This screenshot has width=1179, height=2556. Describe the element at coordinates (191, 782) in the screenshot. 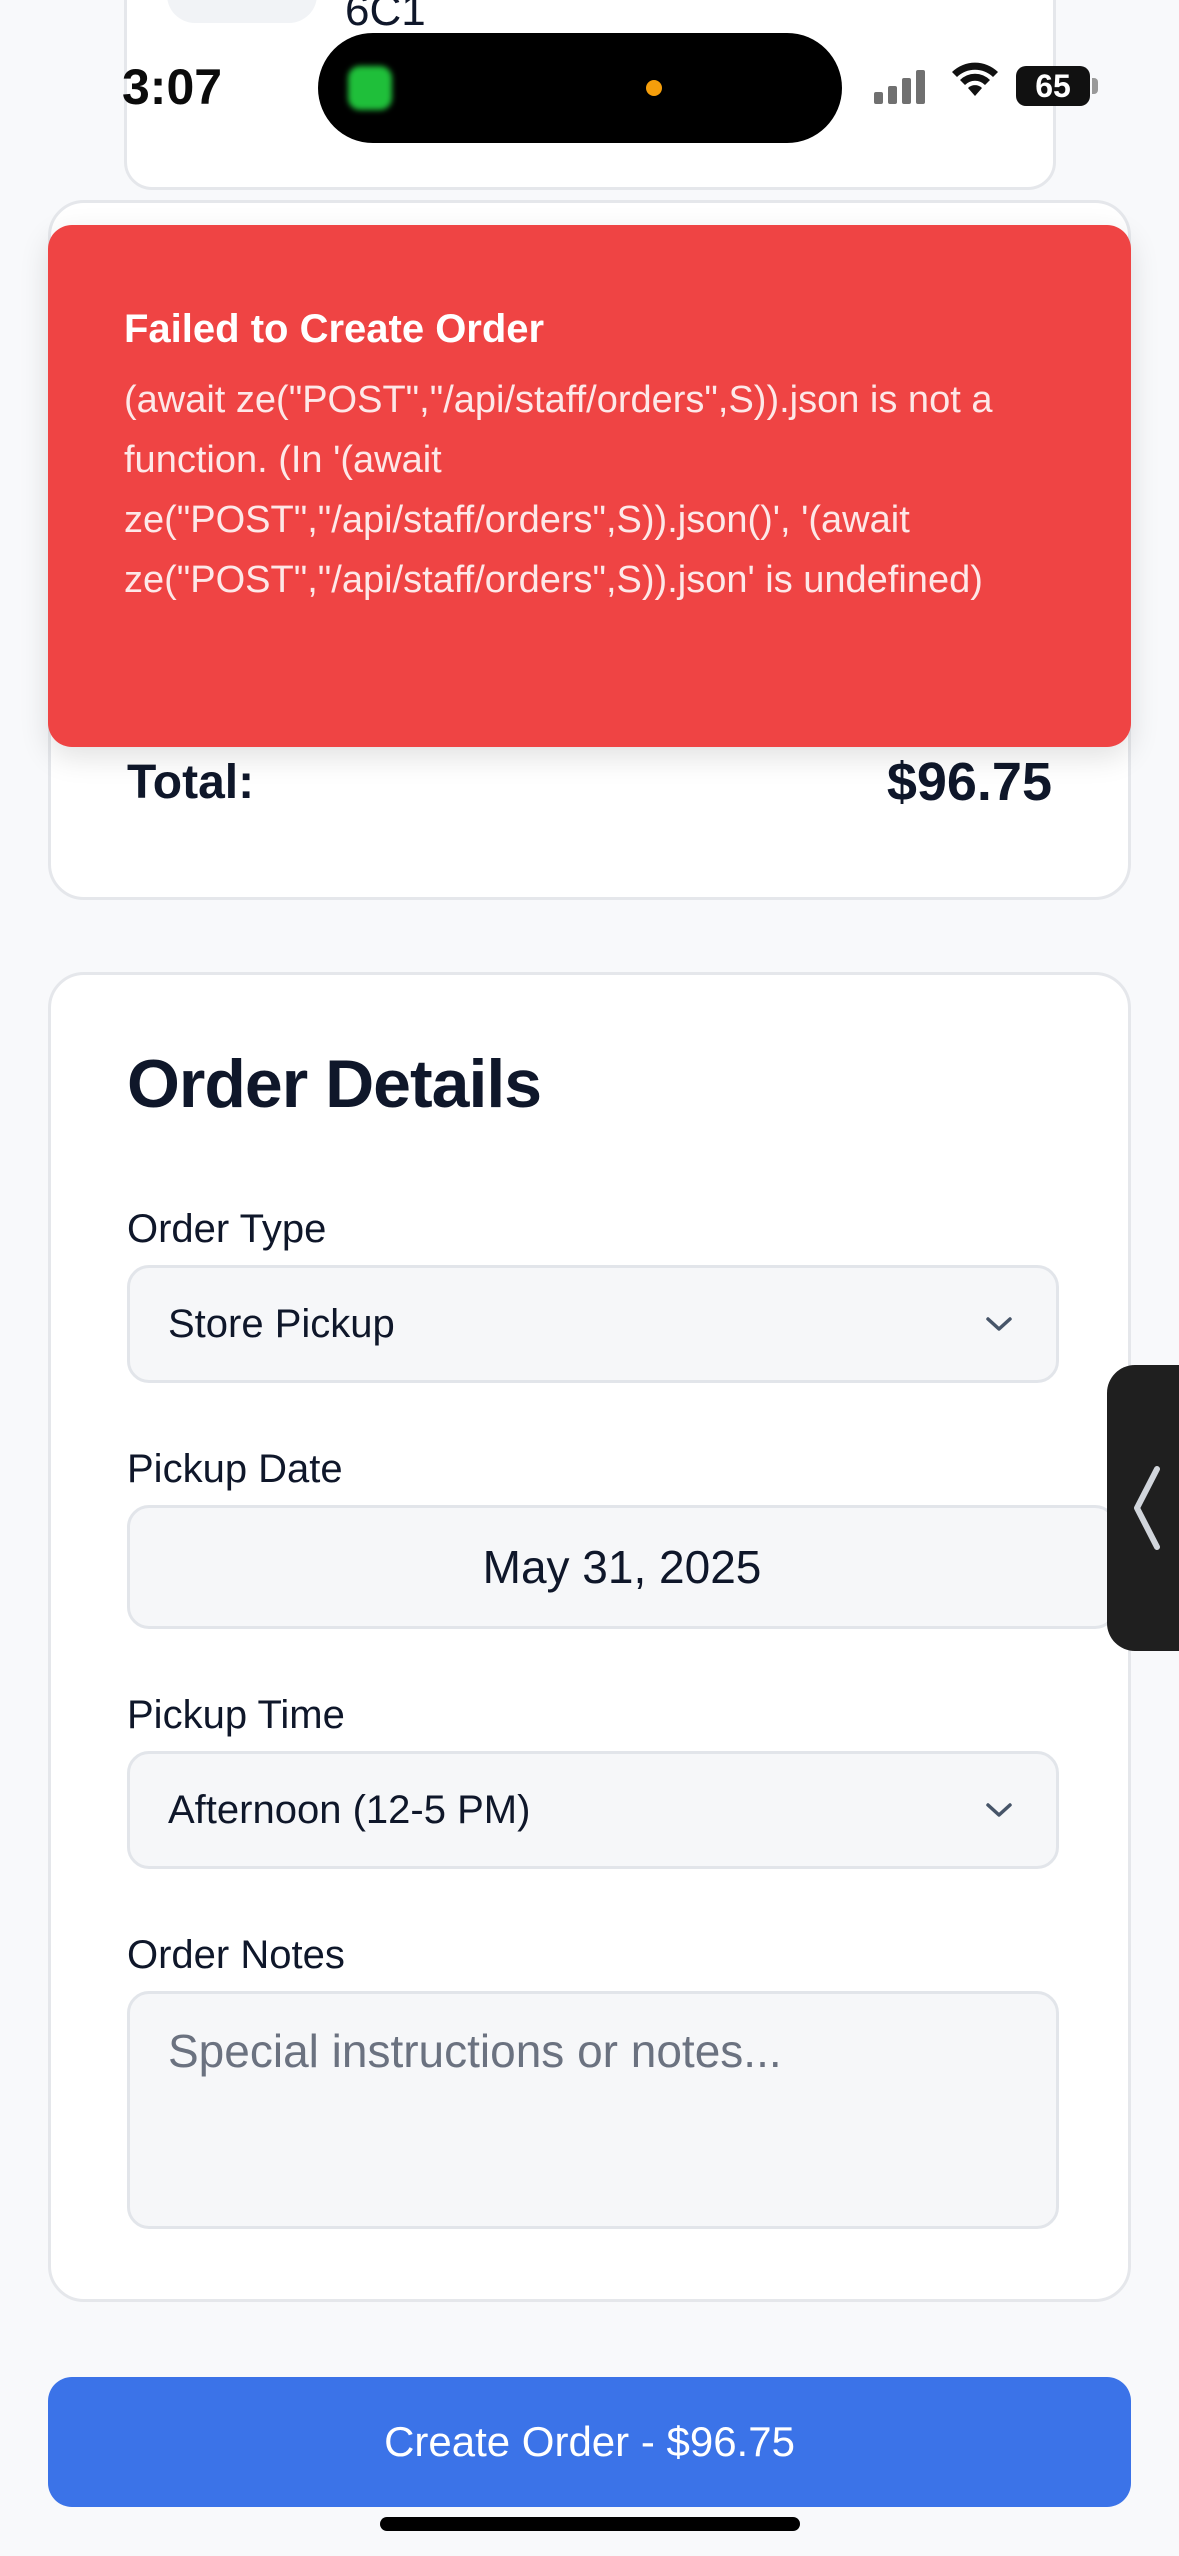

I see `total-label: Total:` at that location.